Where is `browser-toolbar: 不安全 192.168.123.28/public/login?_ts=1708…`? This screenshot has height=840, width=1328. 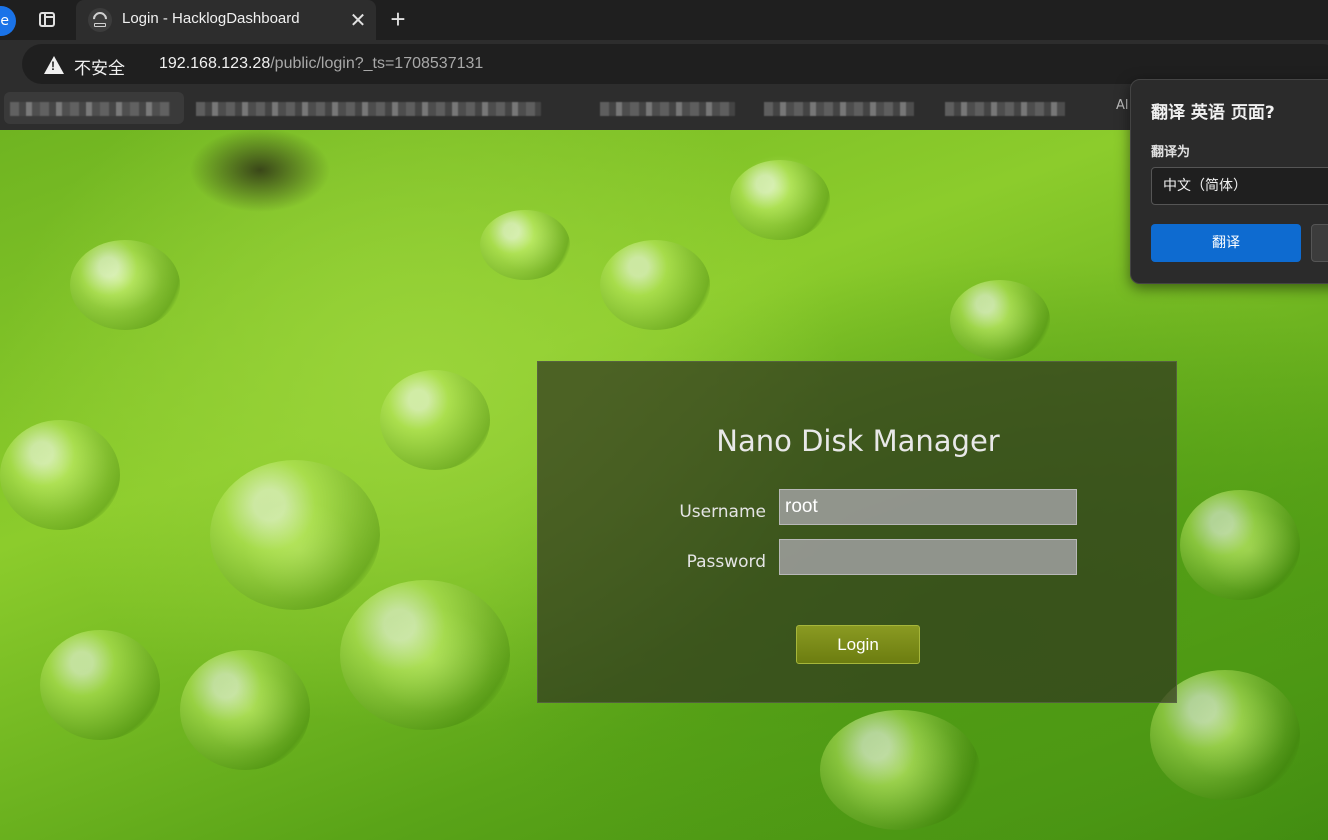
browser-toolbar: 不安全 192.168.123.28/public/login?_ts=1708… is located at coordinates (664, 64).